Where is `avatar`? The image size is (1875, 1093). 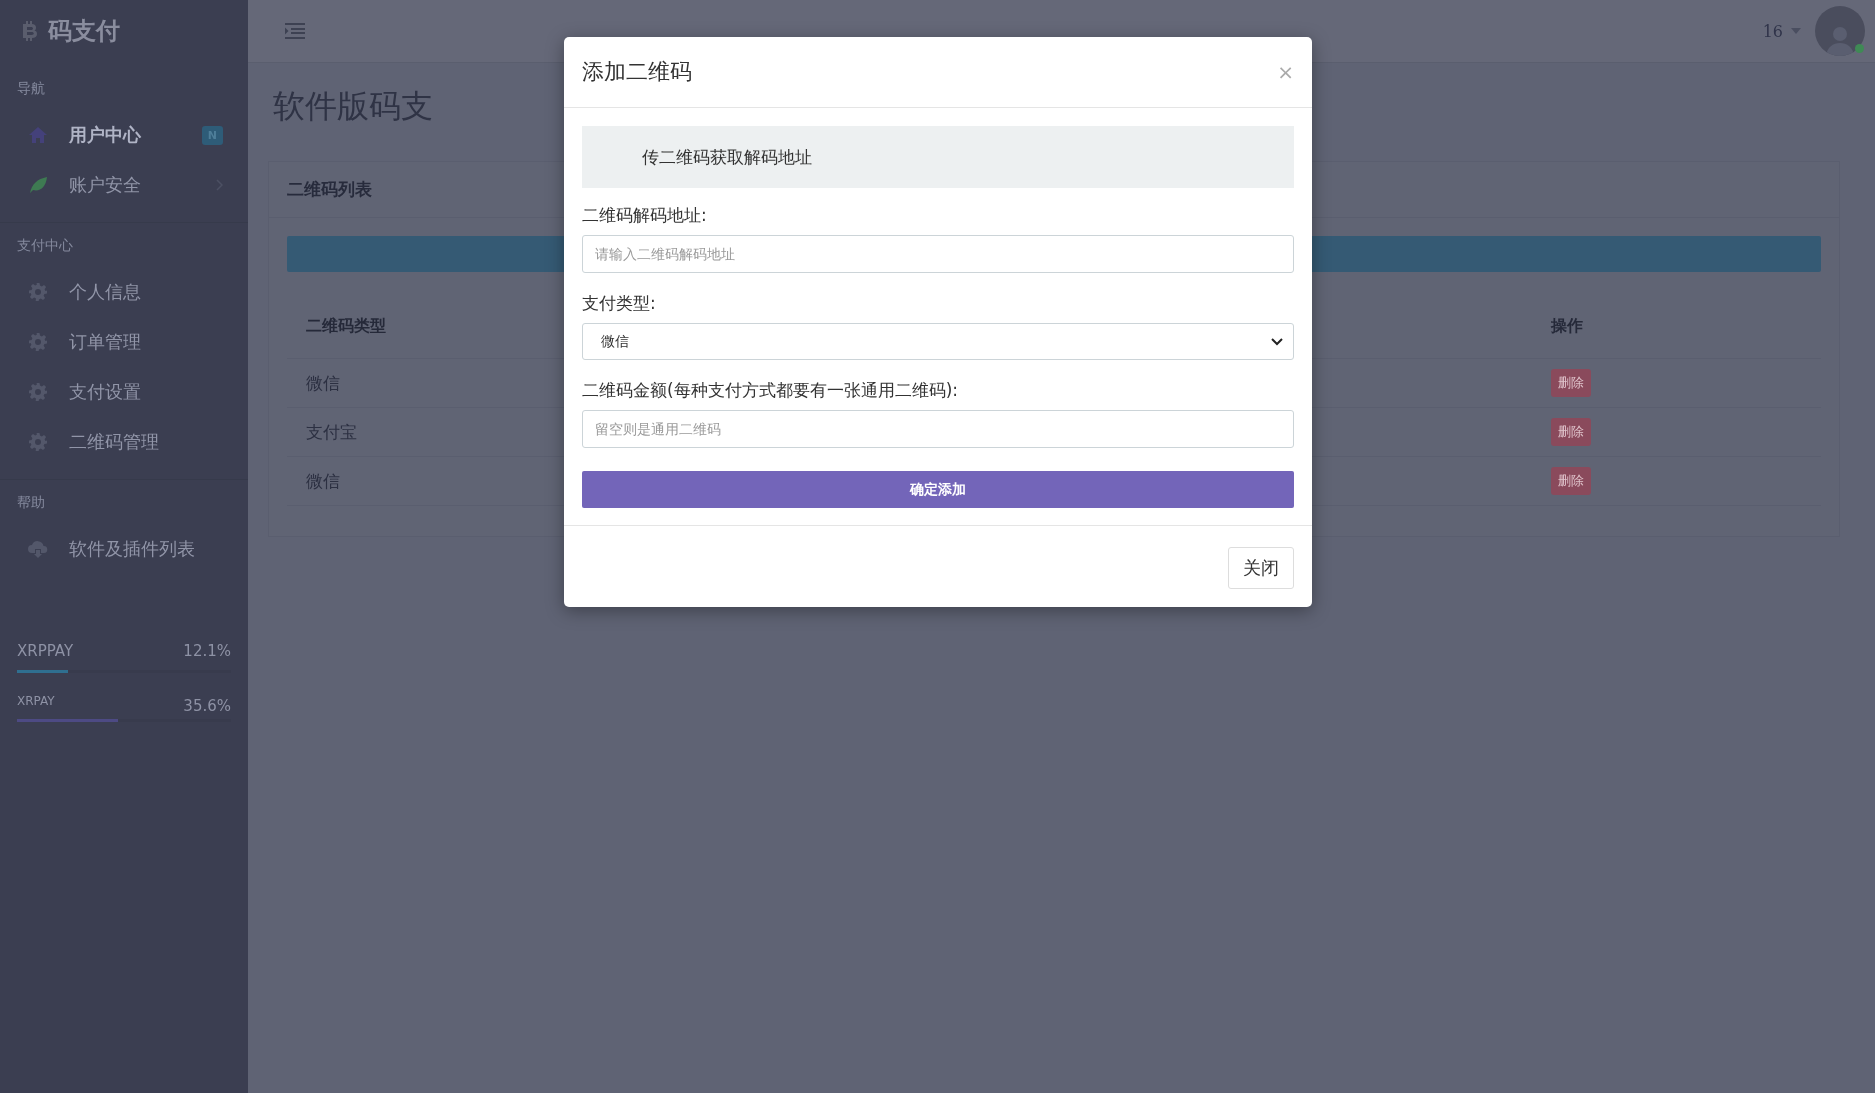 avatar is located at coordinates (1840, 31).